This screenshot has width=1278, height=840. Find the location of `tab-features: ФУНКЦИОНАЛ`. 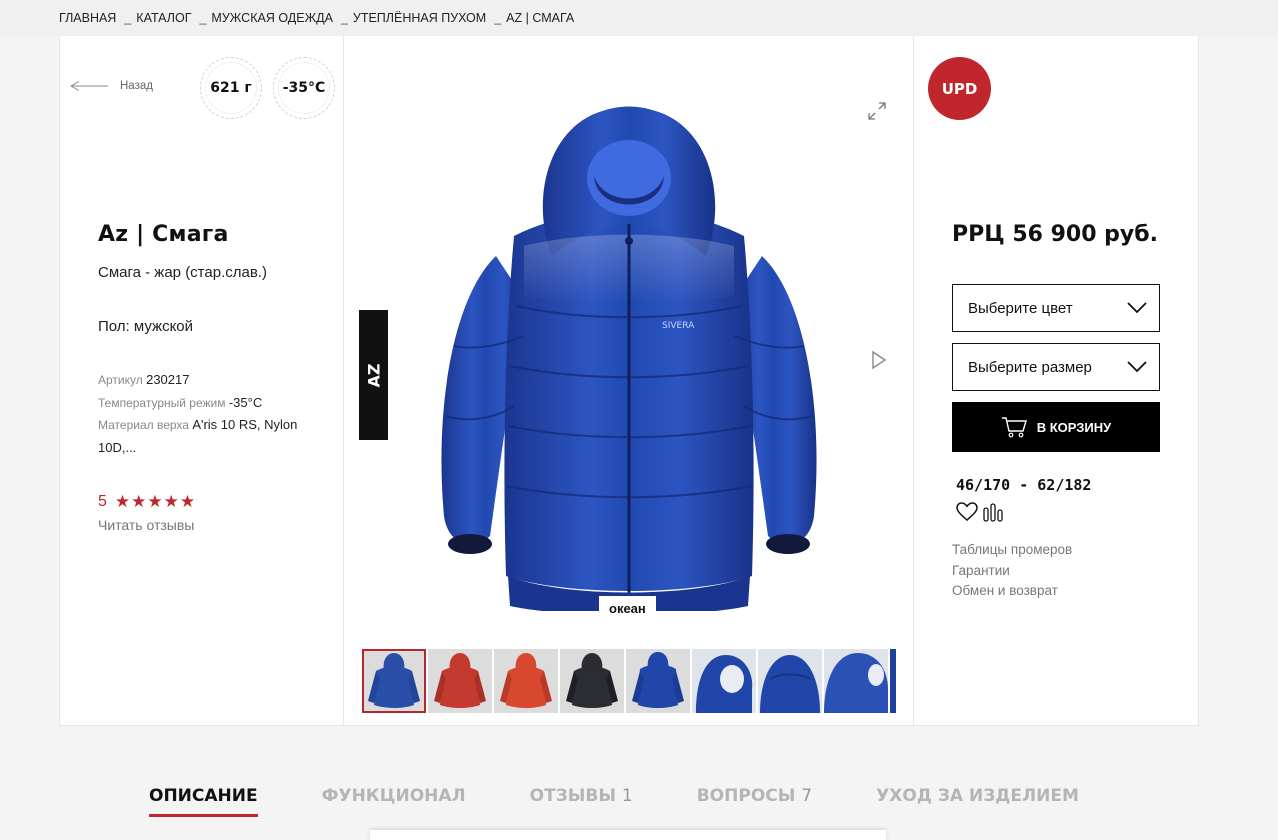

tab-features: ФУНКЦИОНАЛ is located at coordinates (394, 796).